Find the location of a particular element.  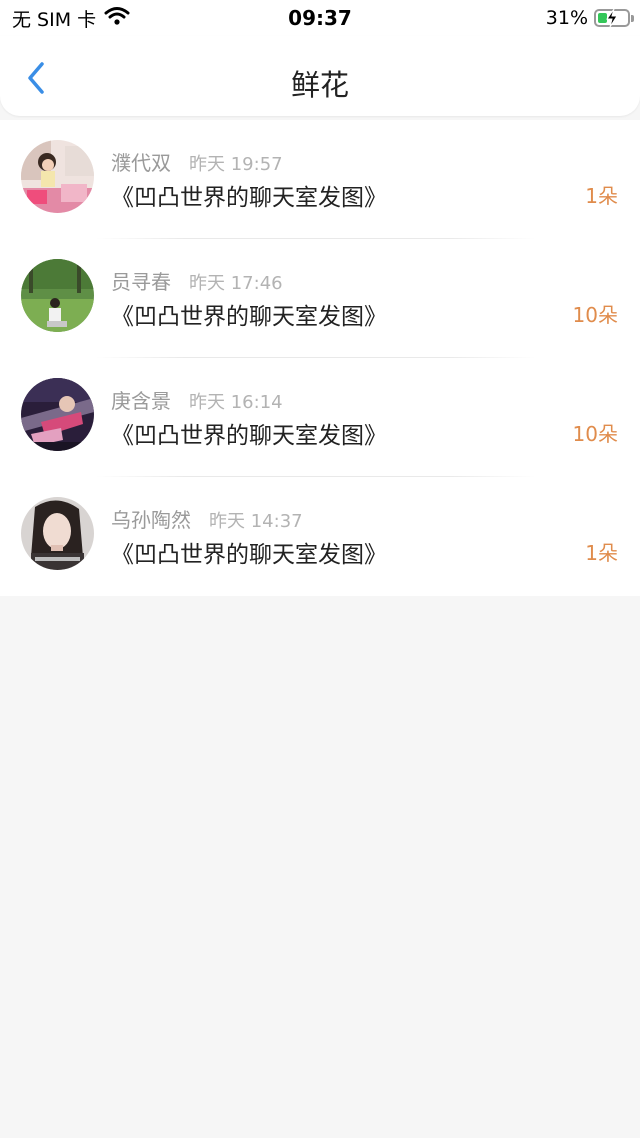

battery-percent: 31% is located at coordinates (566, 18).